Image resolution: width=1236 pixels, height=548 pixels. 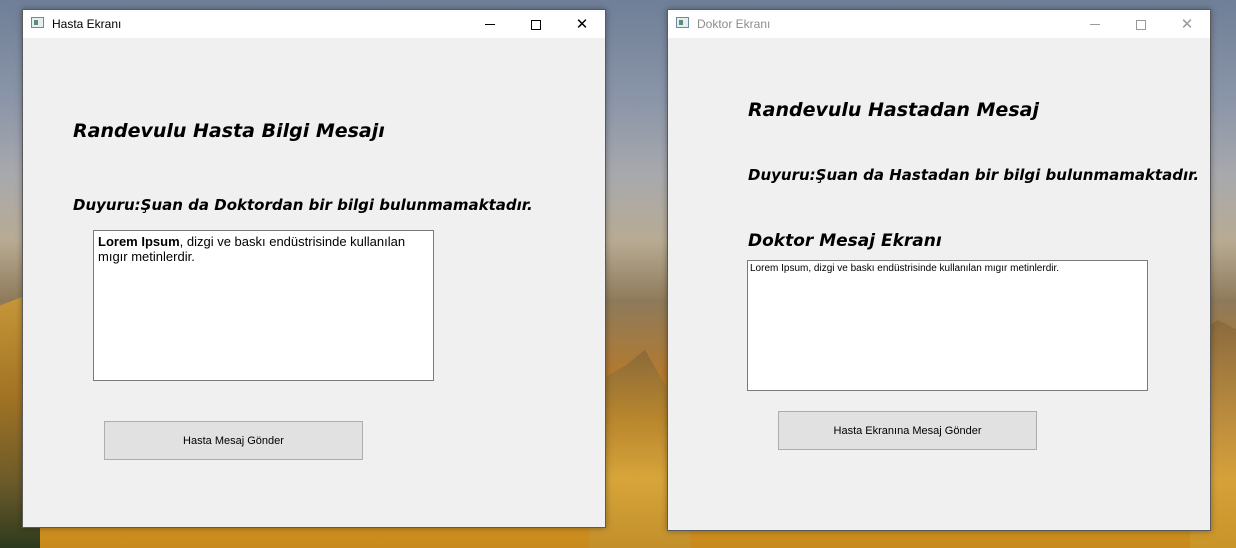 I want to click on doktor-titlebar: Doktor Ekranı ✕, so click(x=939, y=24).